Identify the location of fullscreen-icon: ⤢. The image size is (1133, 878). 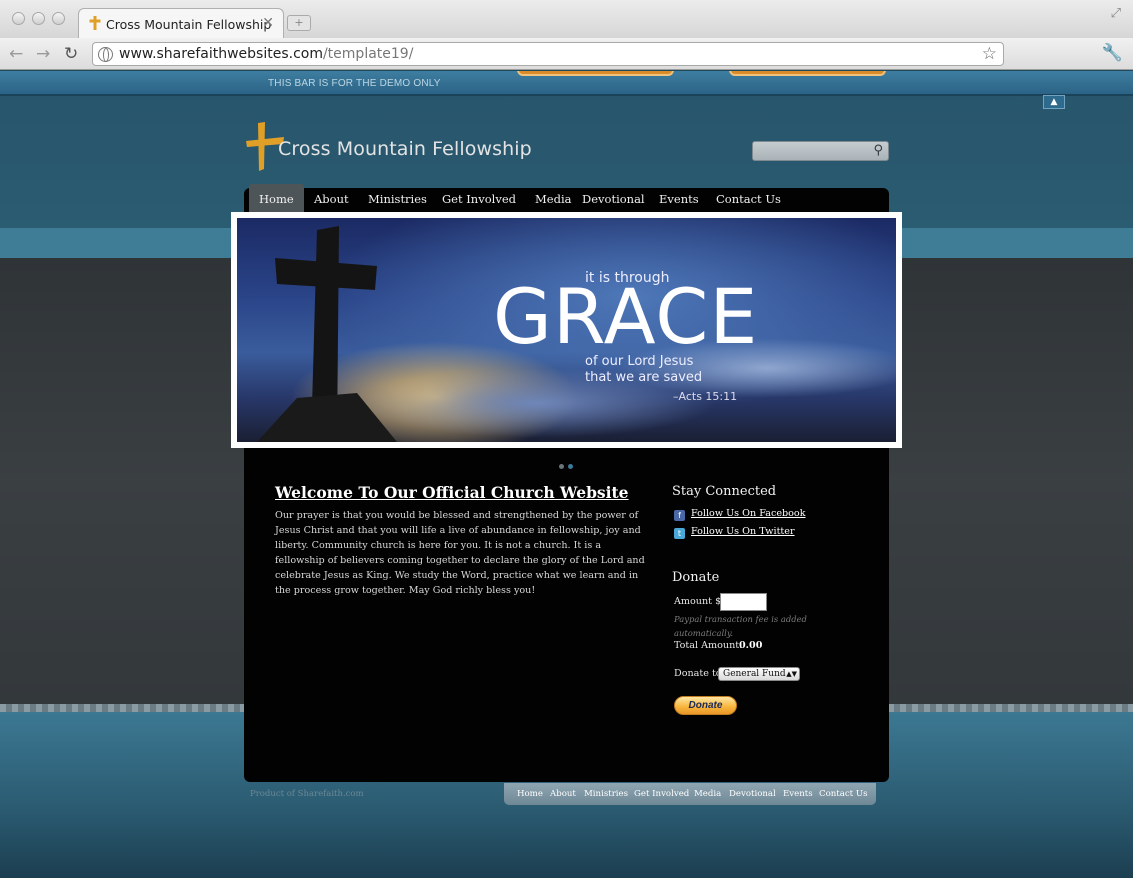
(1116, 13).